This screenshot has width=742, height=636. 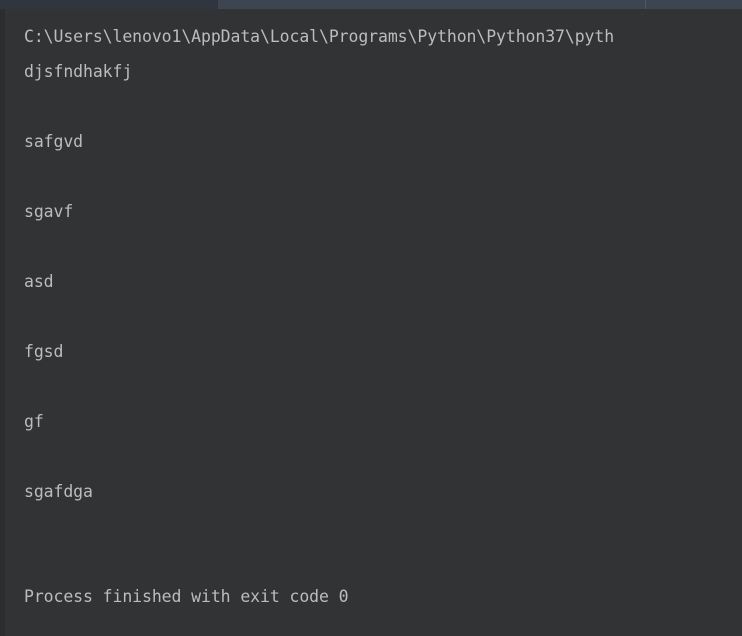 What do you see at coordinates (54, 141) in the screenshot?
I see `console-line: safgvd` at bounding box center [54, 141].